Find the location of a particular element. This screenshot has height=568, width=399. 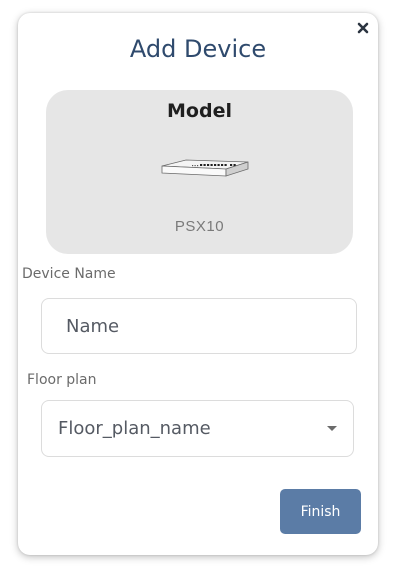

floor-plan-label: Floor plan is located at coordinates (62, 380).